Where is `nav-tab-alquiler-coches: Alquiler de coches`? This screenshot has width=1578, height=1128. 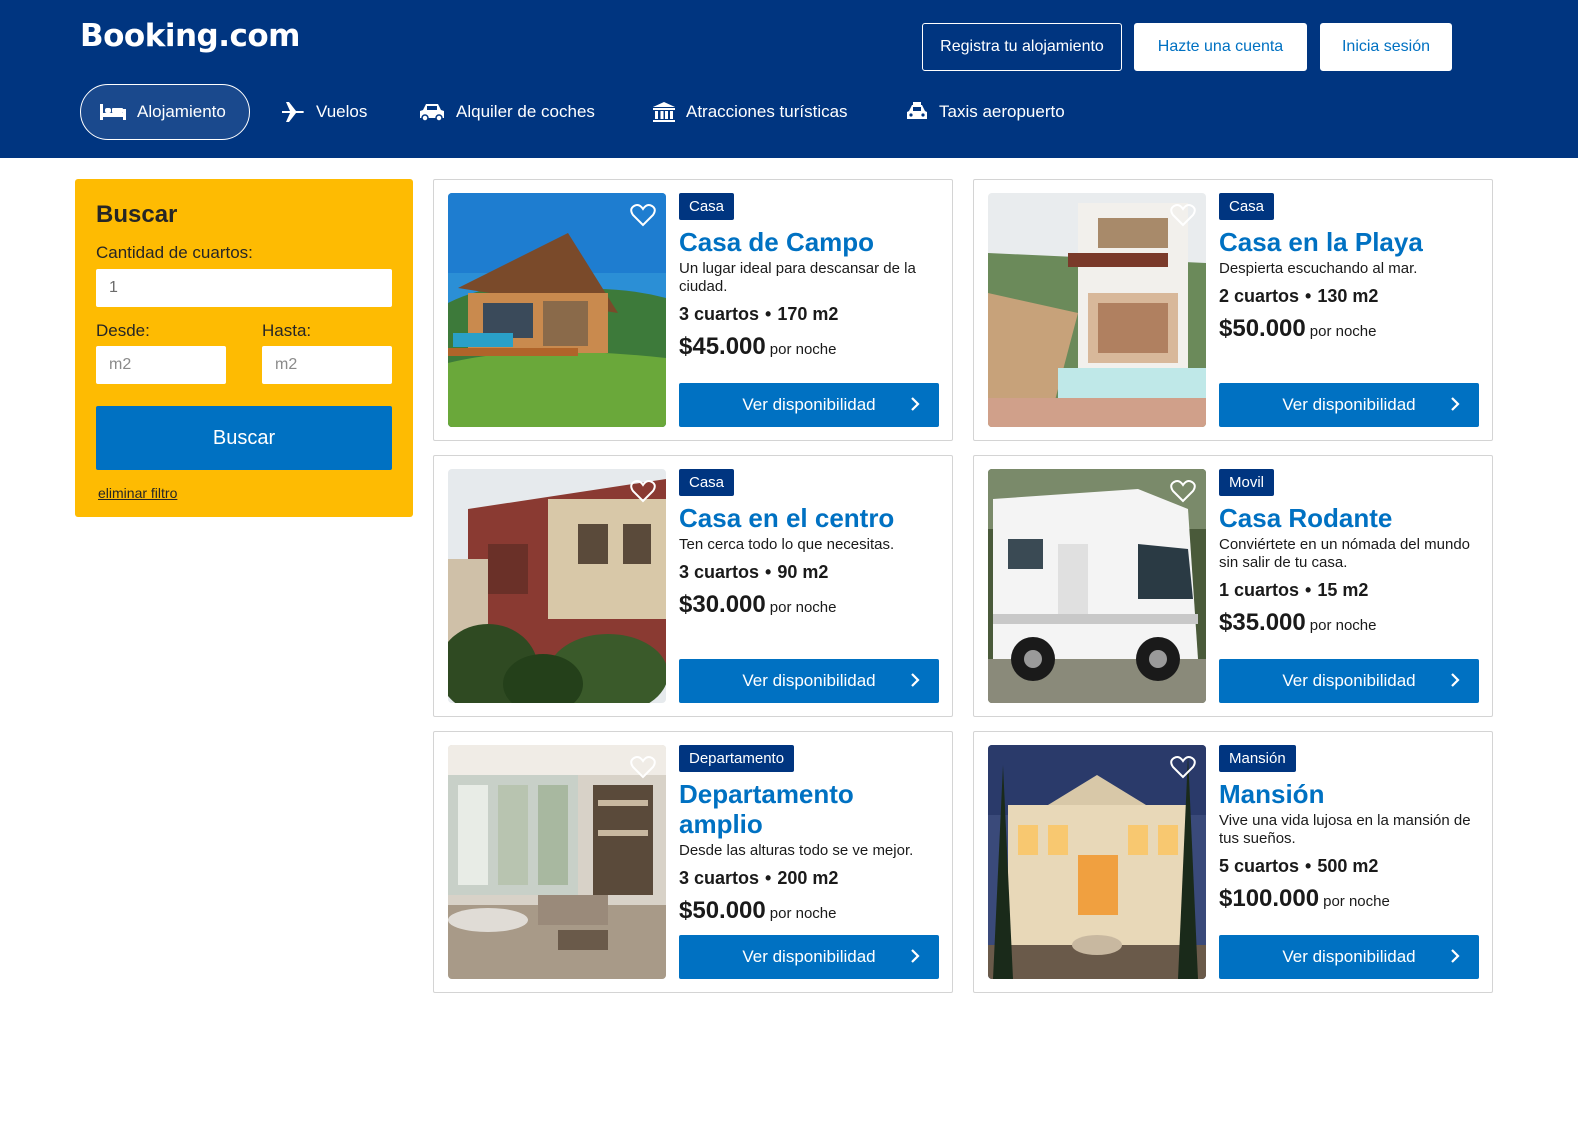 nav-tab-alquiler-coches: Alquiler de coches is located at coordinates (506, 112).